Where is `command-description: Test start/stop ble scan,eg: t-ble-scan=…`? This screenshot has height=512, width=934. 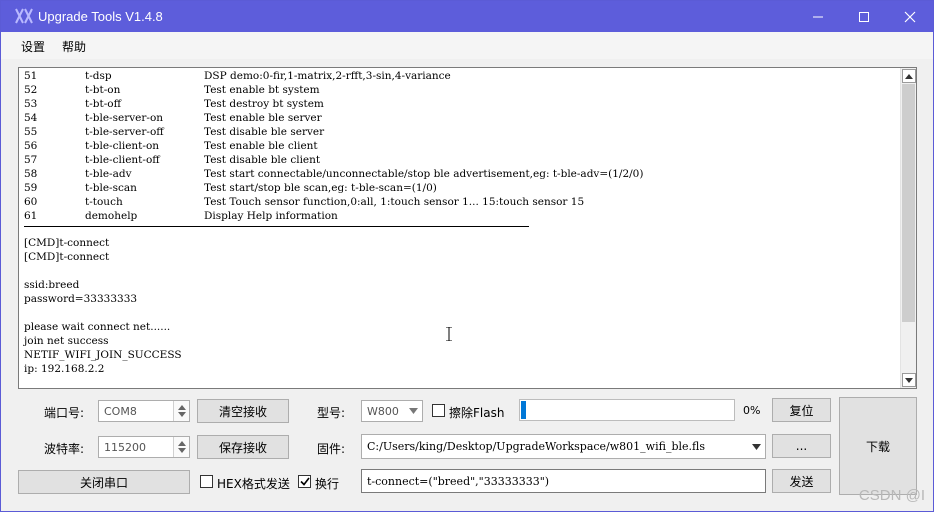 command-description: Test start/stop ble scan,eg: t-ble-scan=… is located at coordinates (320, 188).